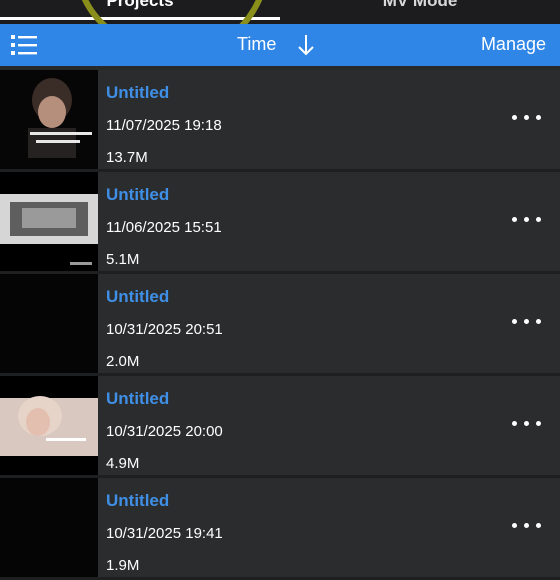 The image size is (560, 580). Describe the element at coordinates (123, 361) in the screenshot. I see `project-size: 2.0M` at that location.